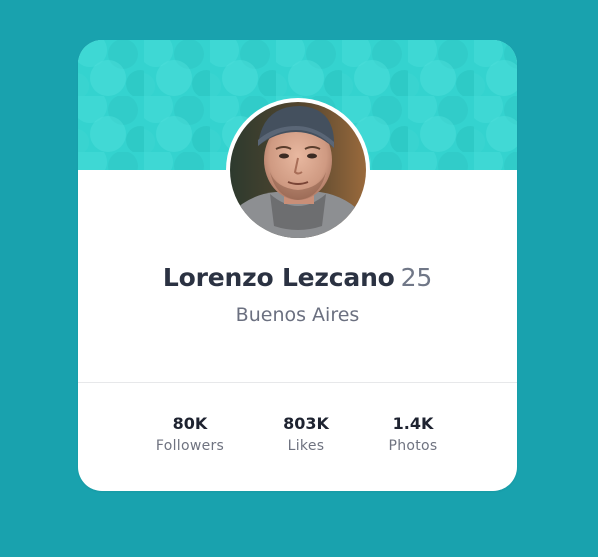 Image resolution: width=598 pixels, height=557 pixels. Describe the element at coordinates (306, 435) in the screenshot. I see `stat-likes: 803K Likes` at that location.